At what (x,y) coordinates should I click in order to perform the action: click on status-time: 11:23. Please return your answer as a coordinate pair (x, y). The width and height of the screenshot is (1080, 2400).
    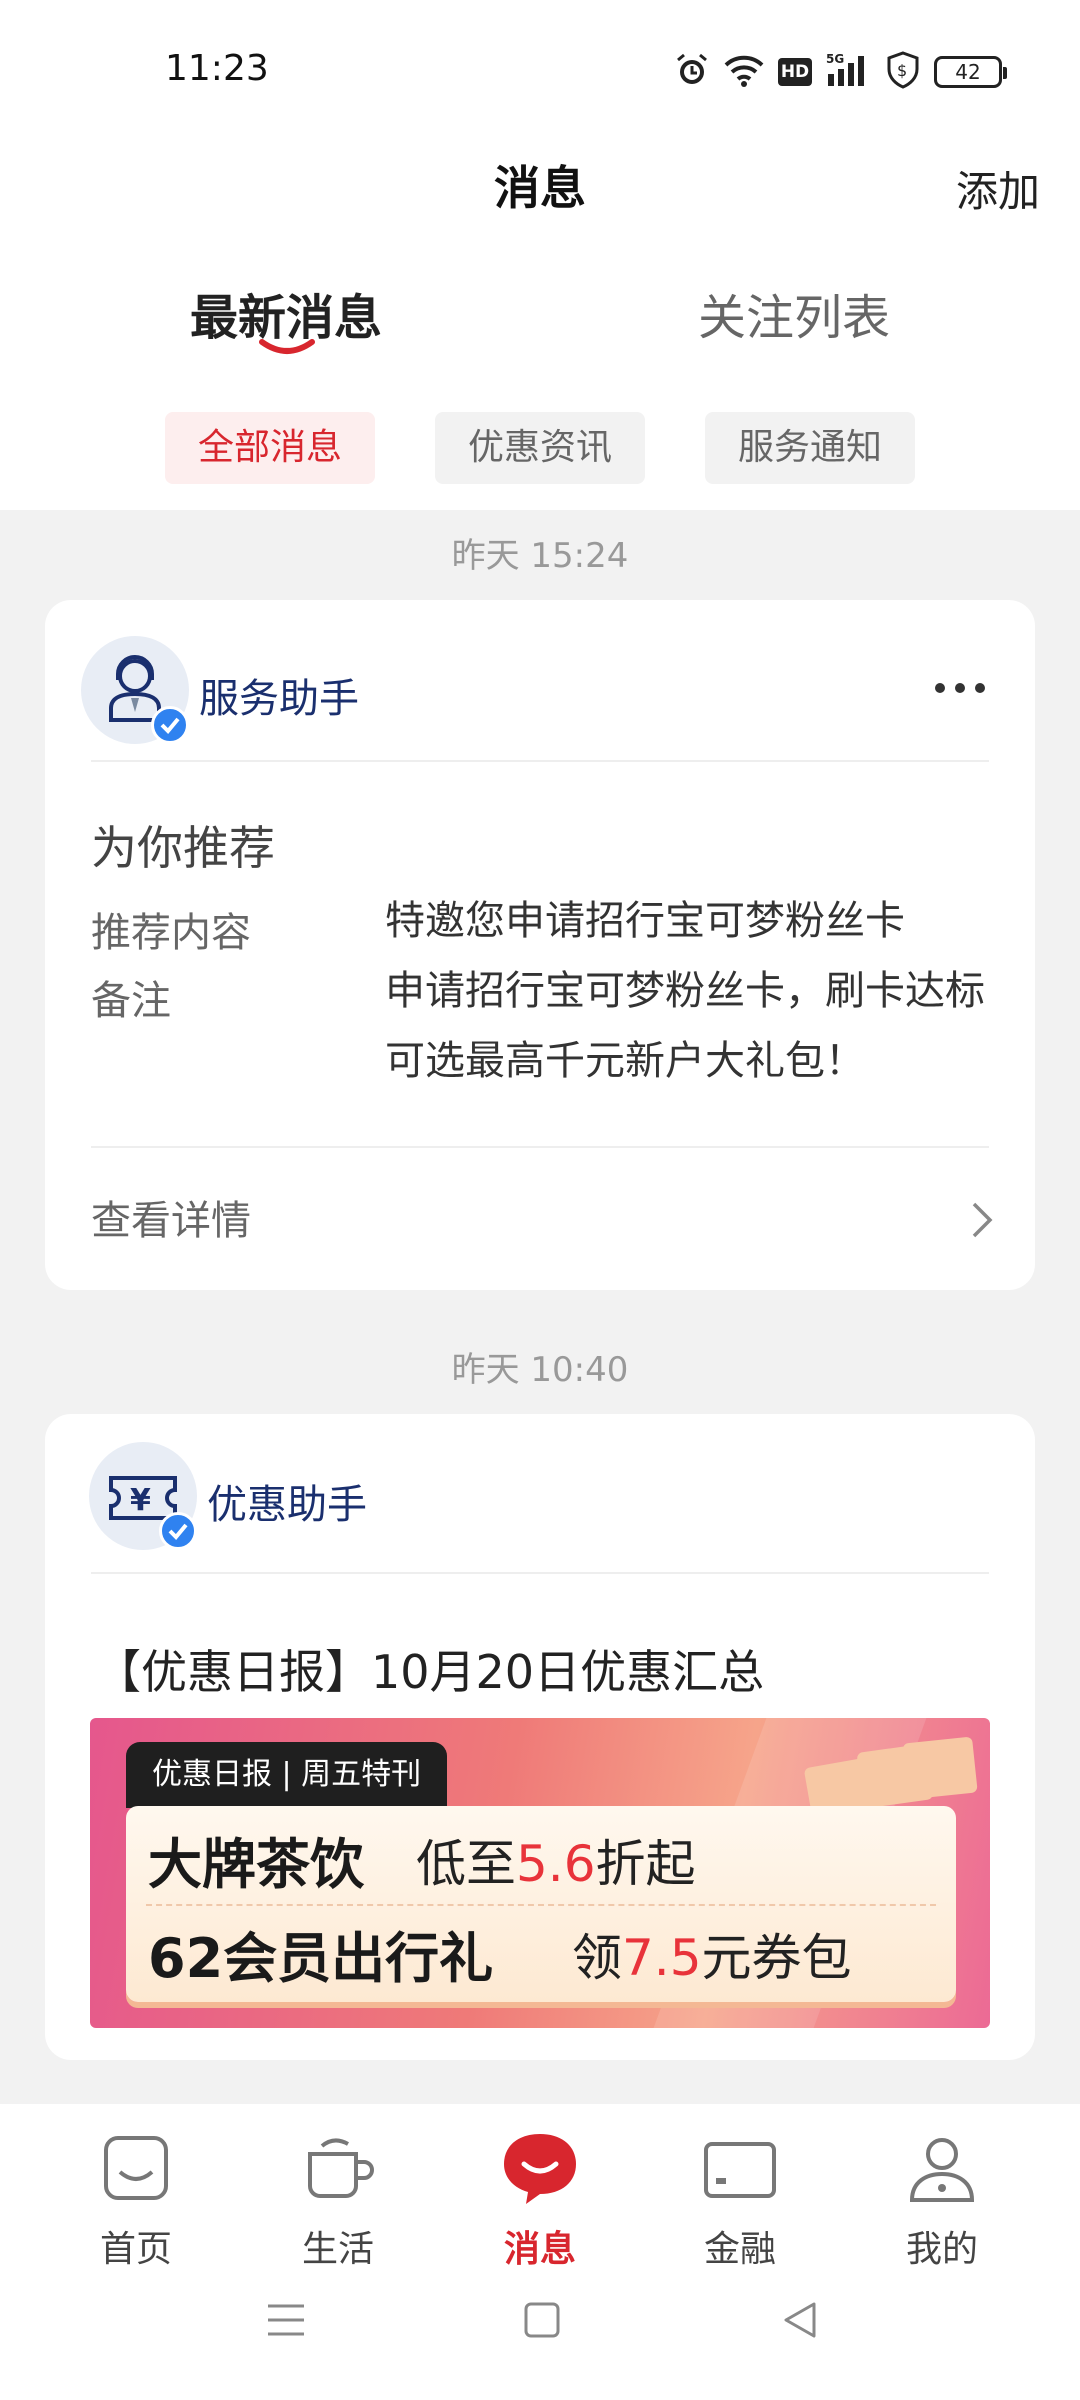
    Looking at the image, I should click on (217, 68).